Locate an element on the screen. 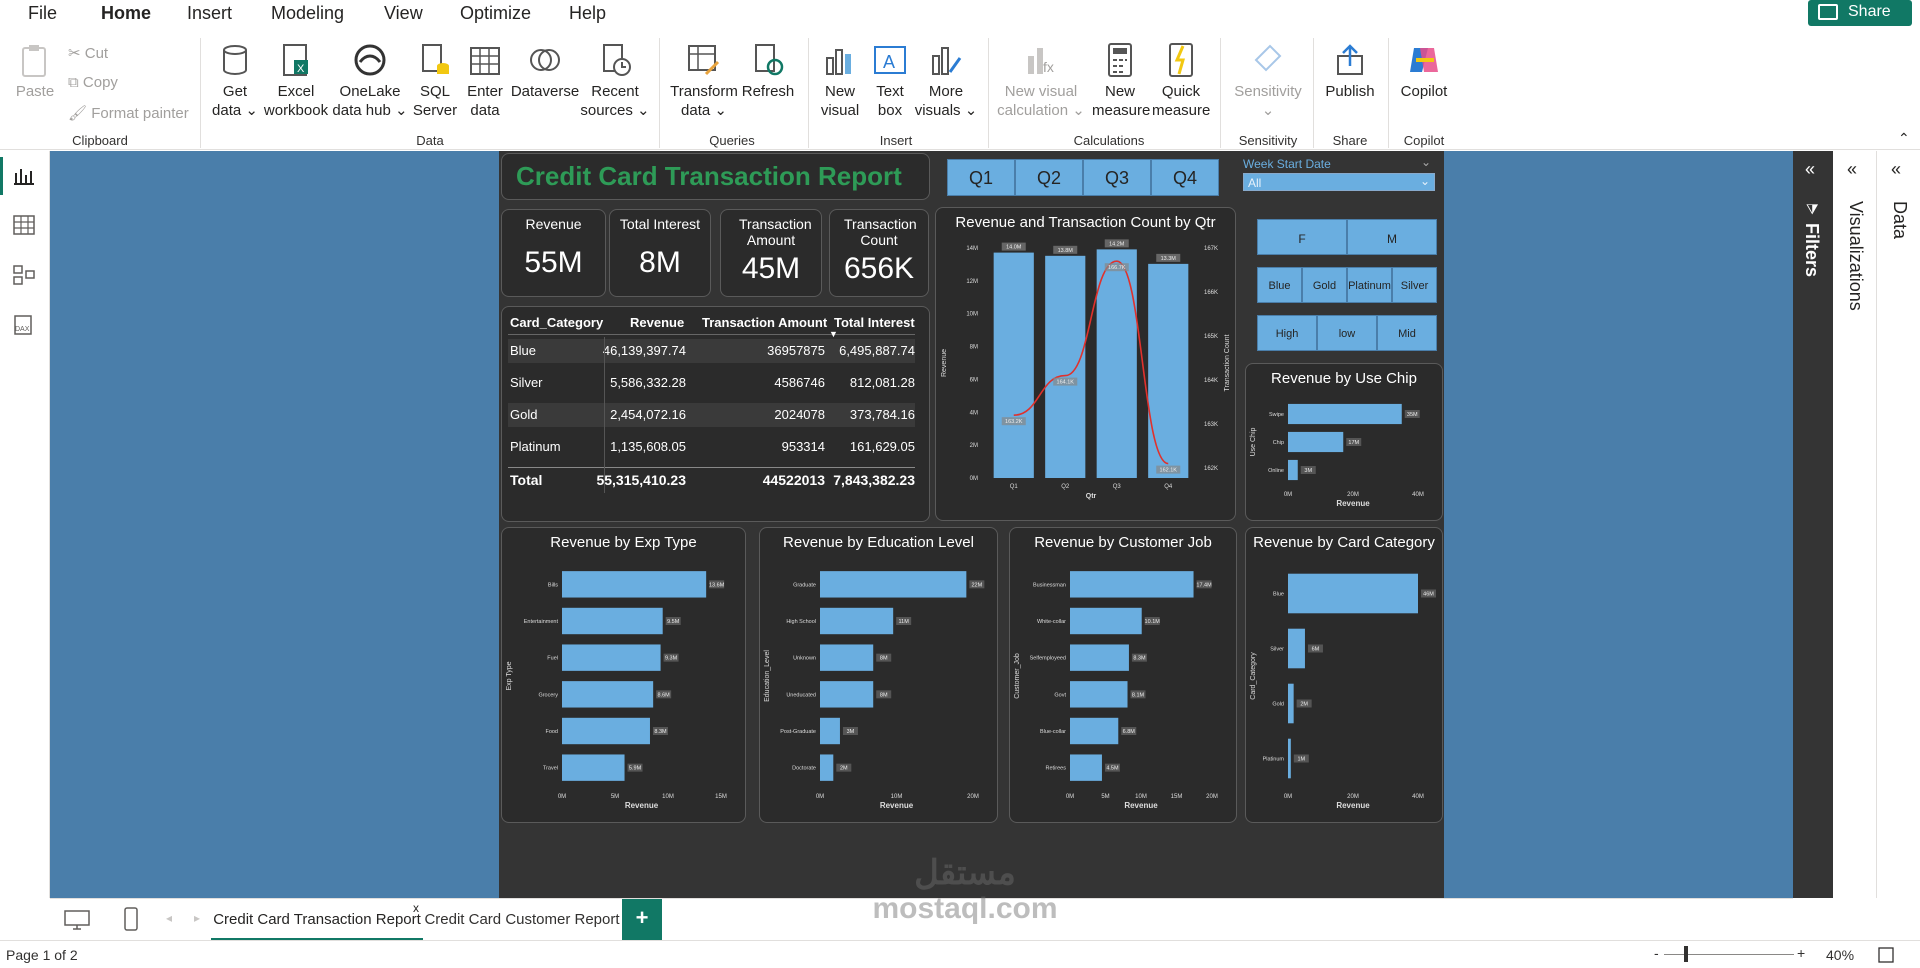 This screenshot has width=1920, height=968. table-row: Silver 5,586,332.28 4586746 812,081.28 is located at coordinates (711, 383).